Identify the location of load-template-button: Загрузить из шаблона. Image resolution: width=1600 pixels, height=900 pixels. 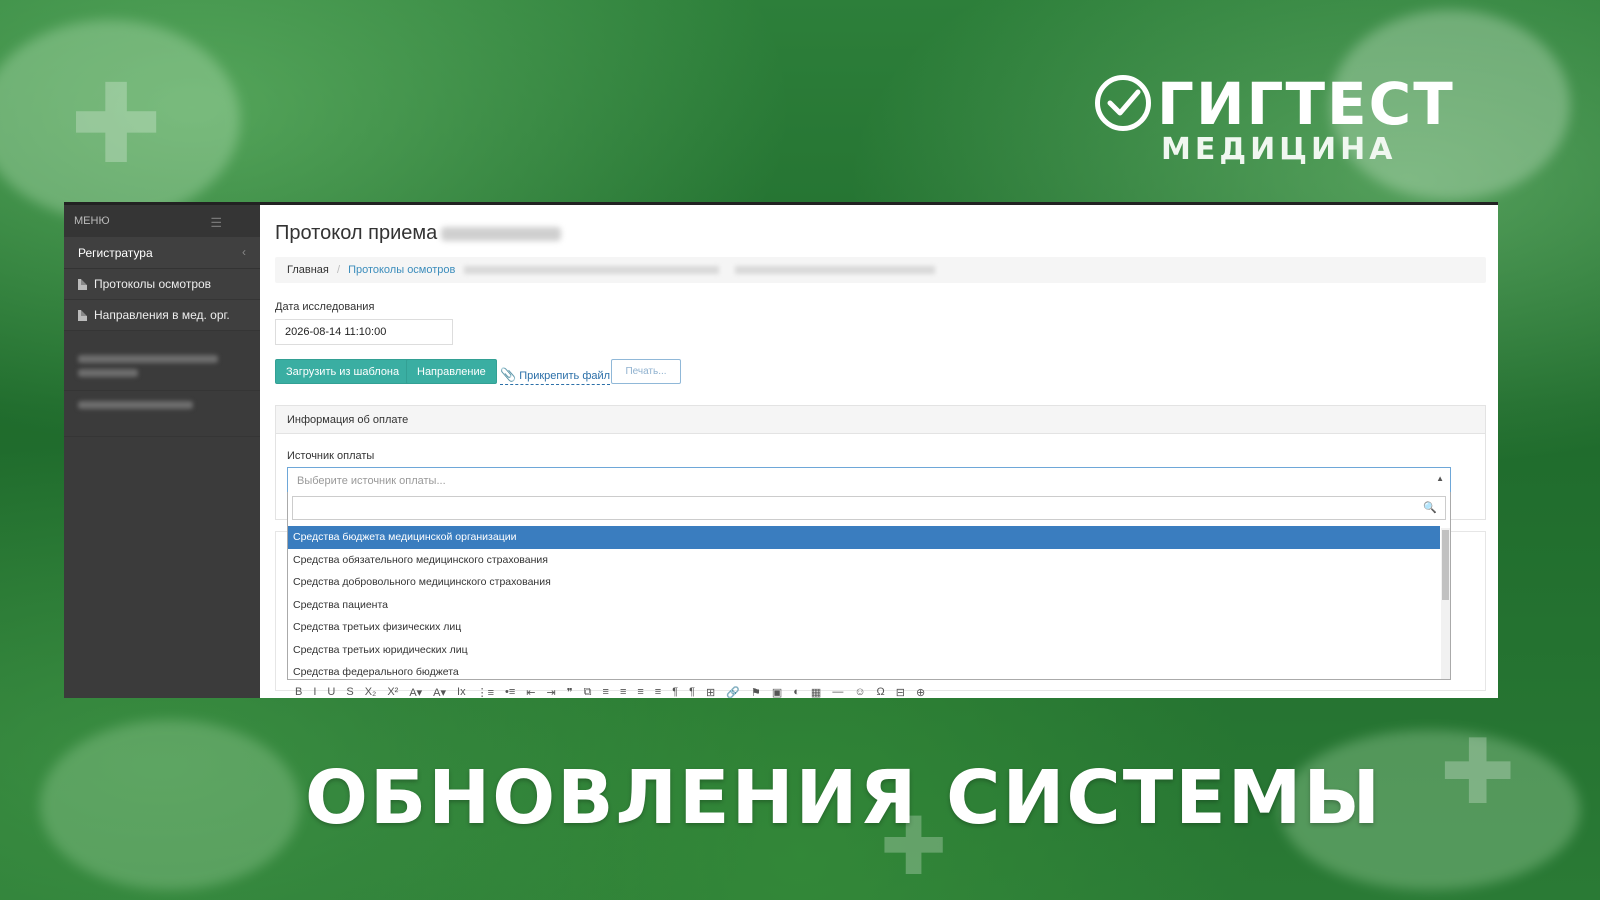
(343, 371).